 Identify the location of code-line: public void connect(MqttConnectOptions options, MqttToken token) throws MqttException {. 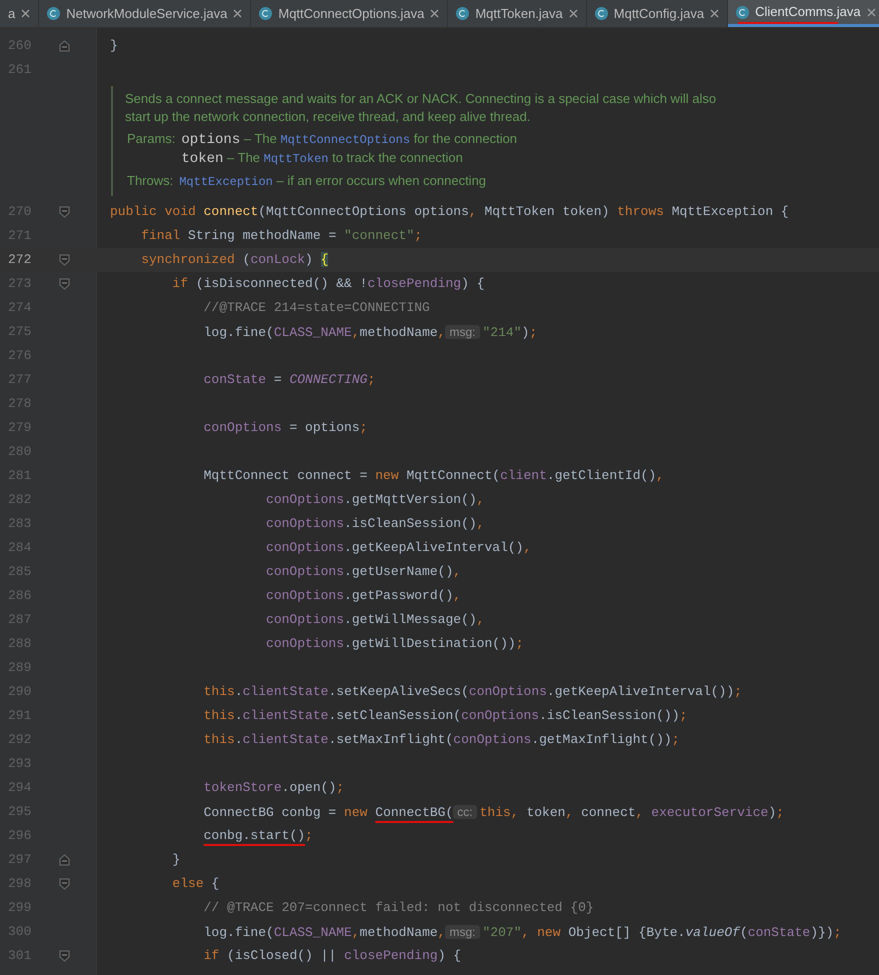
(449, 212).